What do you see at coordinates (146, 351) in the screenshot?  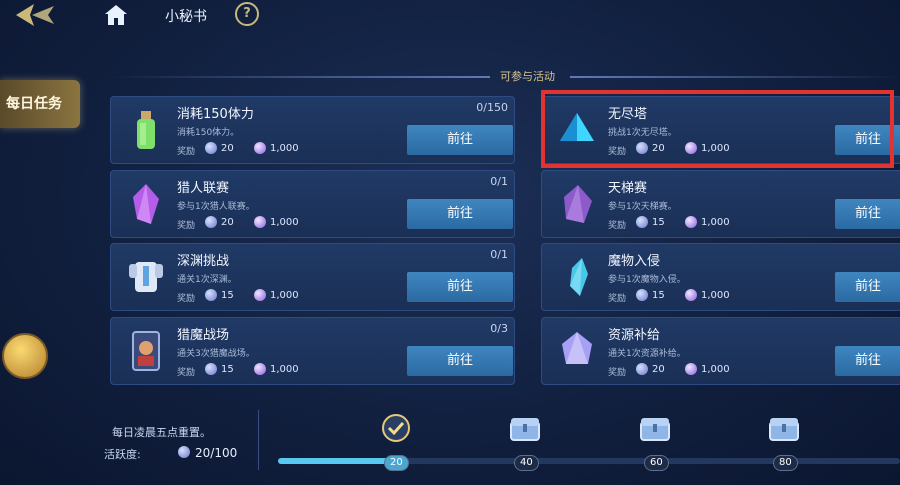 I see `hero-card-icon` at bounding box center [146, 351].